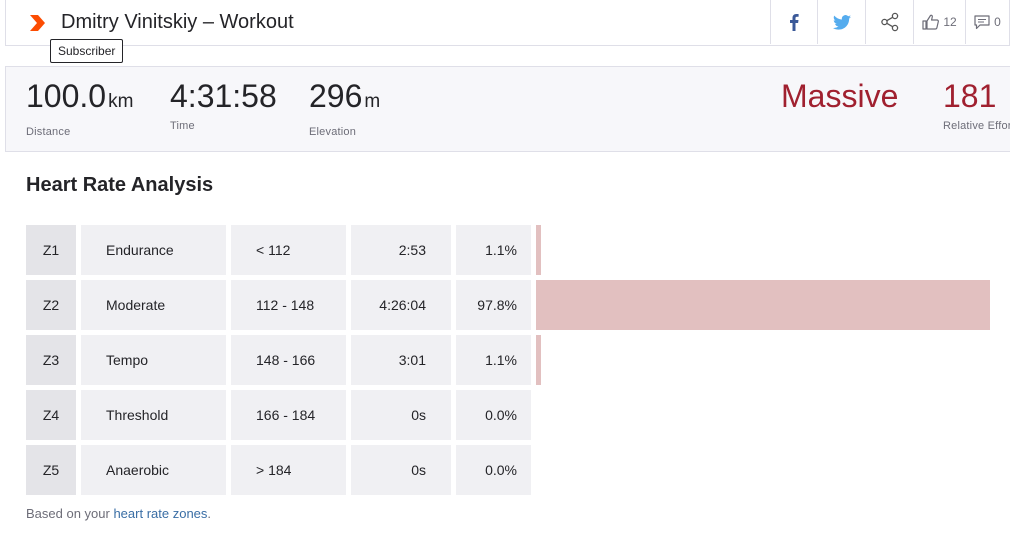  What do you see at coordinates (288, 415) in the screenshot?
I see `zone-range: 166 - 184` at bounding box center [288, 415].